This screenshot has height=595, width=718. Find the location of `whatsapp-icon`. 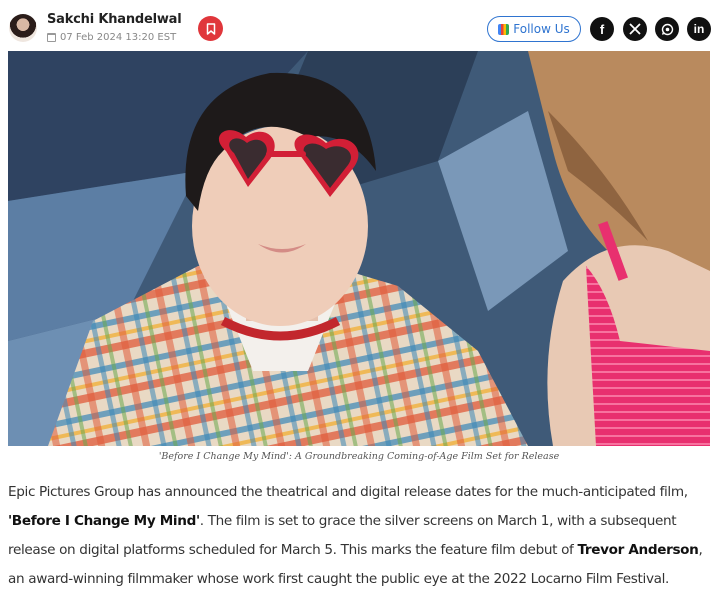

whatsapp-icon is located at coordinates (667, 29).